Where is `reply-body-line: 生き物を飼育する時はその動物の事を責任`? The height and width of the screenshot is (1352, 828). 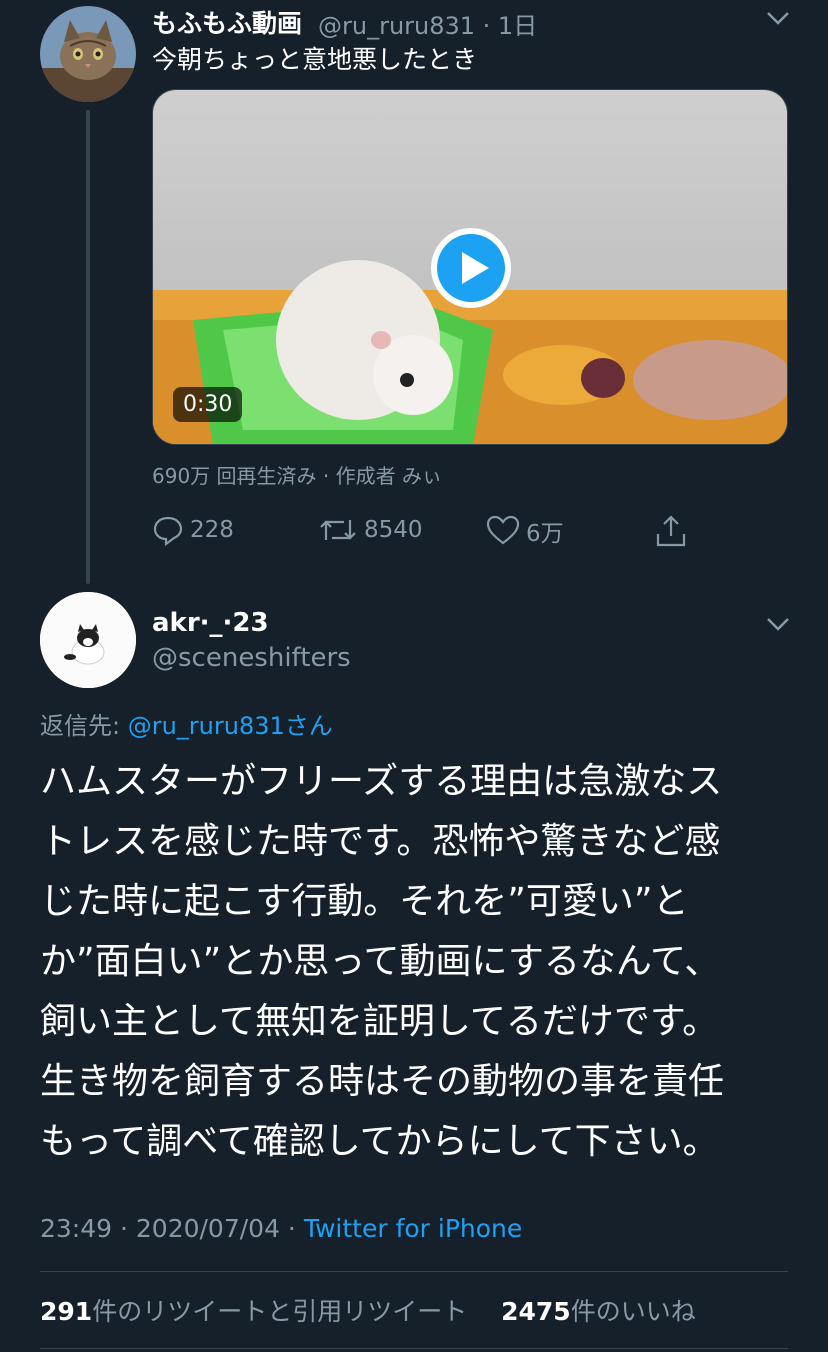
reply-body-line: 生き物を飼育する時はその動物の事を責任 is located at coordinates (382, 1081).